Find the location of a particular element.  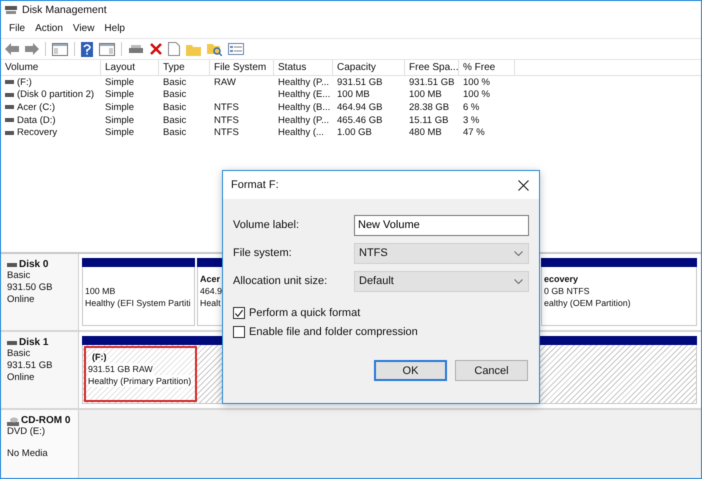

partition-info: 0 GB NTFS is located at coordinates (567, 291).